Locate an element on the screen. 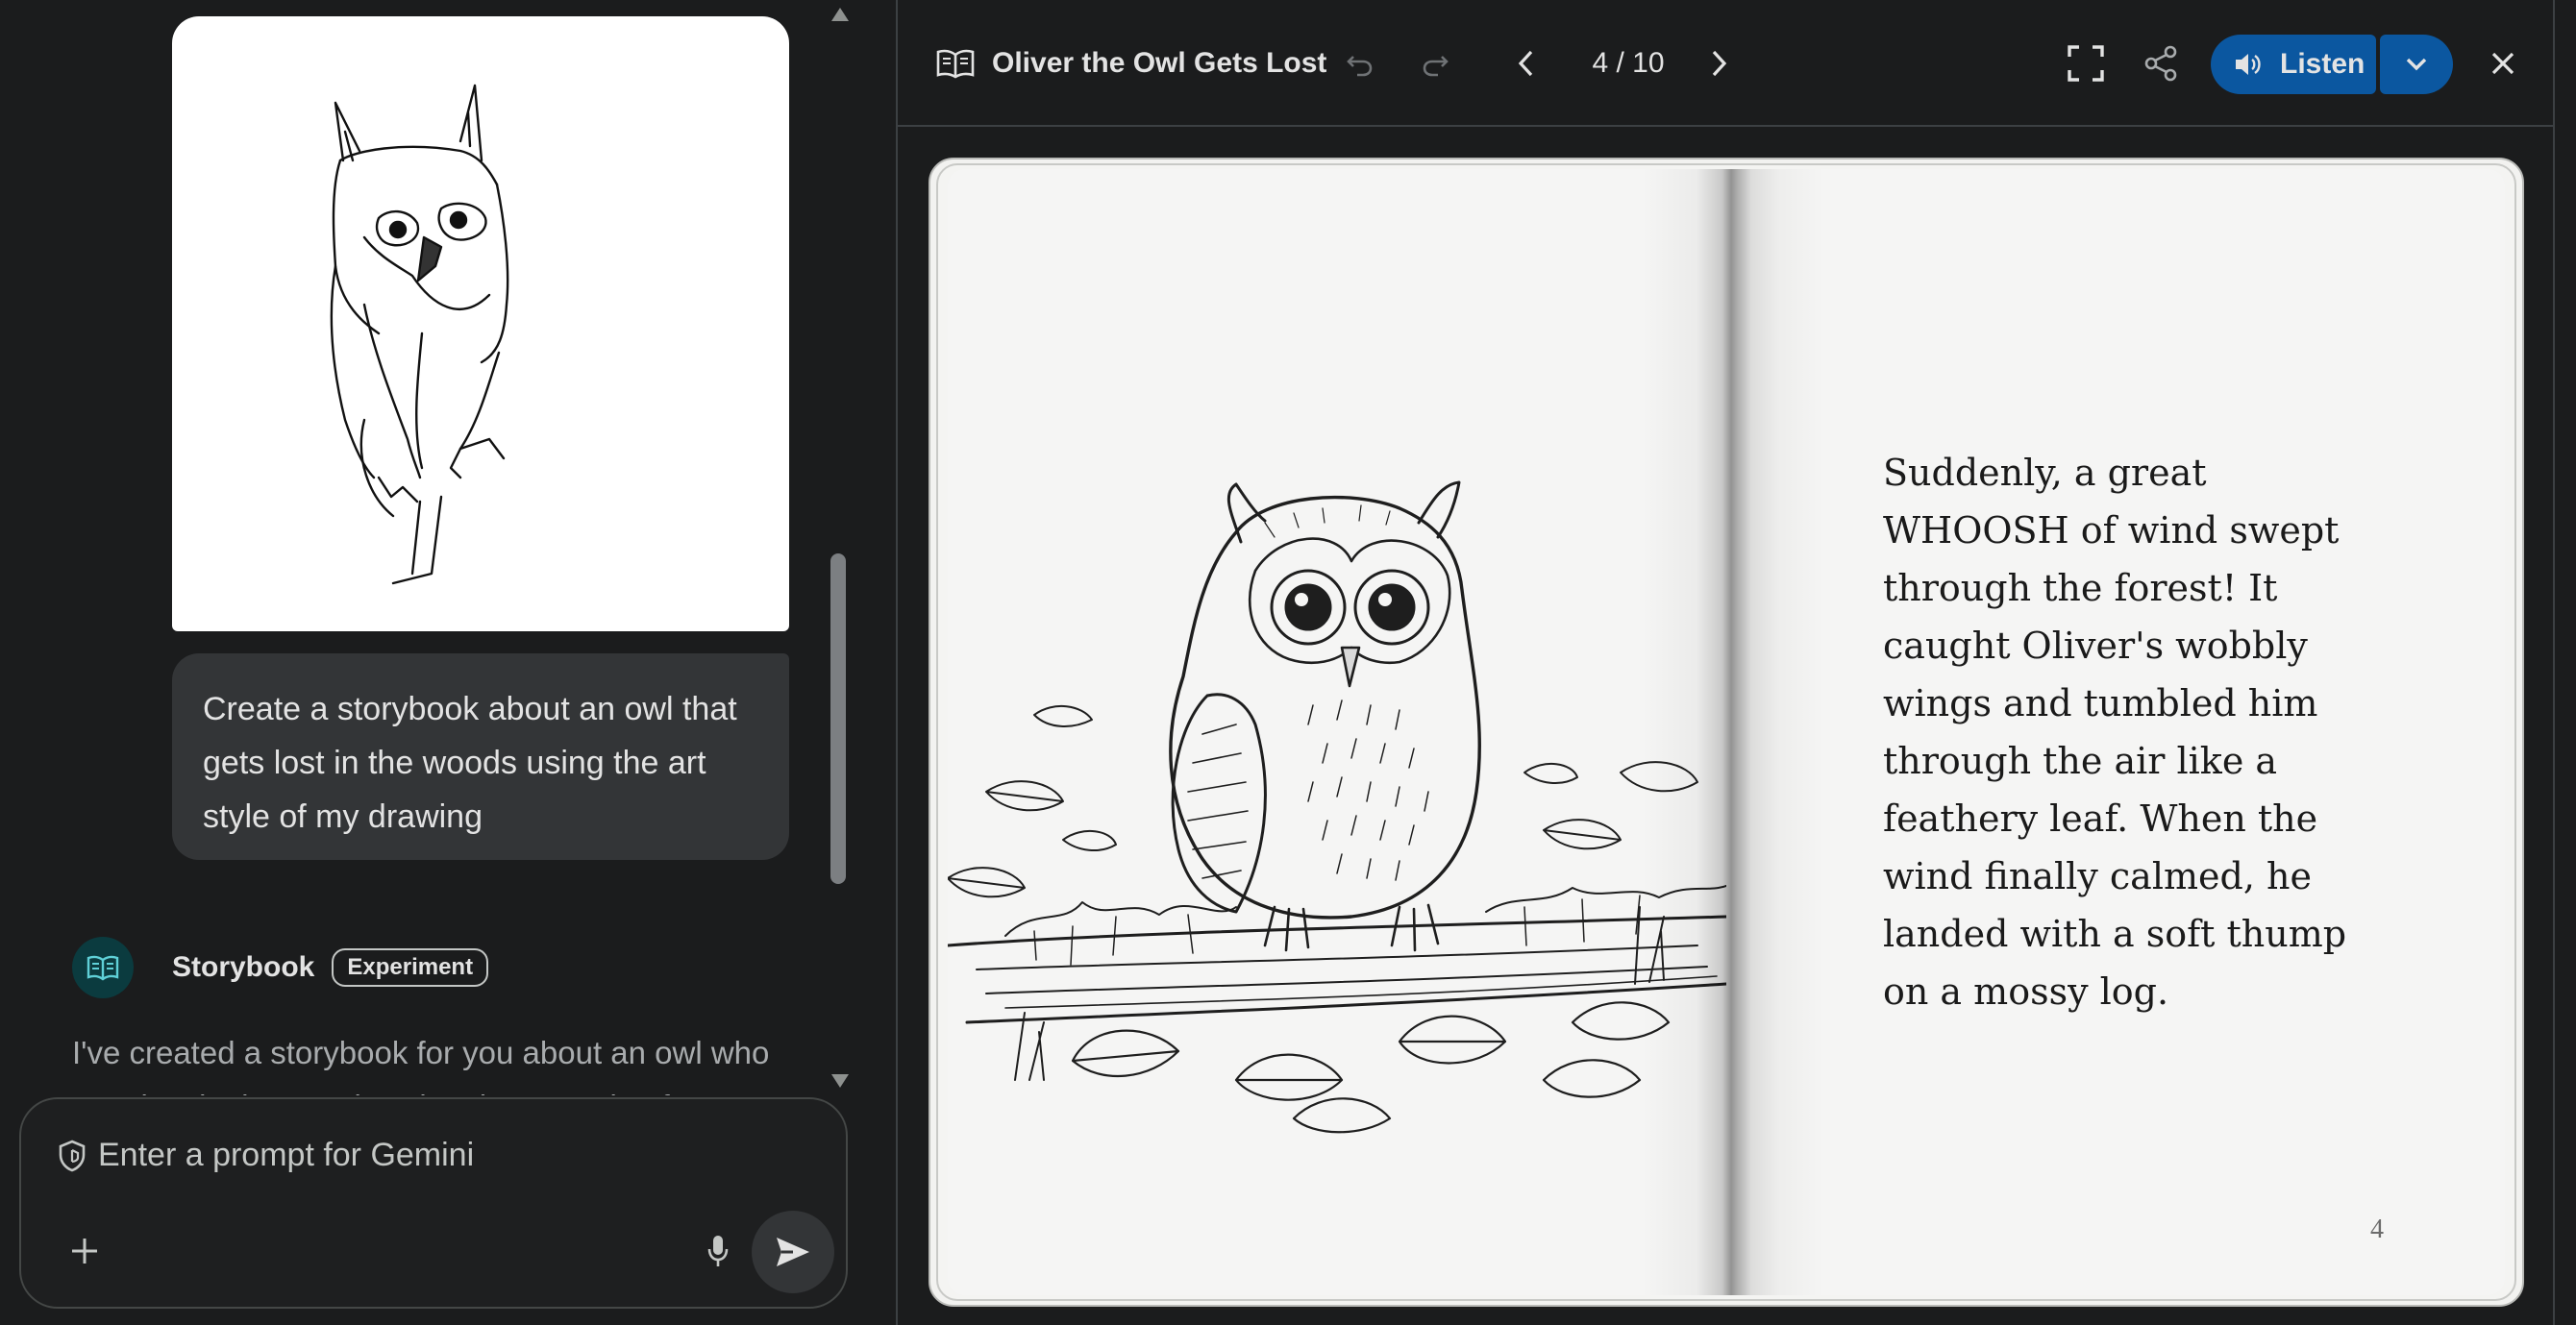  storybook-toolbar: Oliver the Owl Gets Lost 4 / 10 Listen is located at coordinates (1726, 63).